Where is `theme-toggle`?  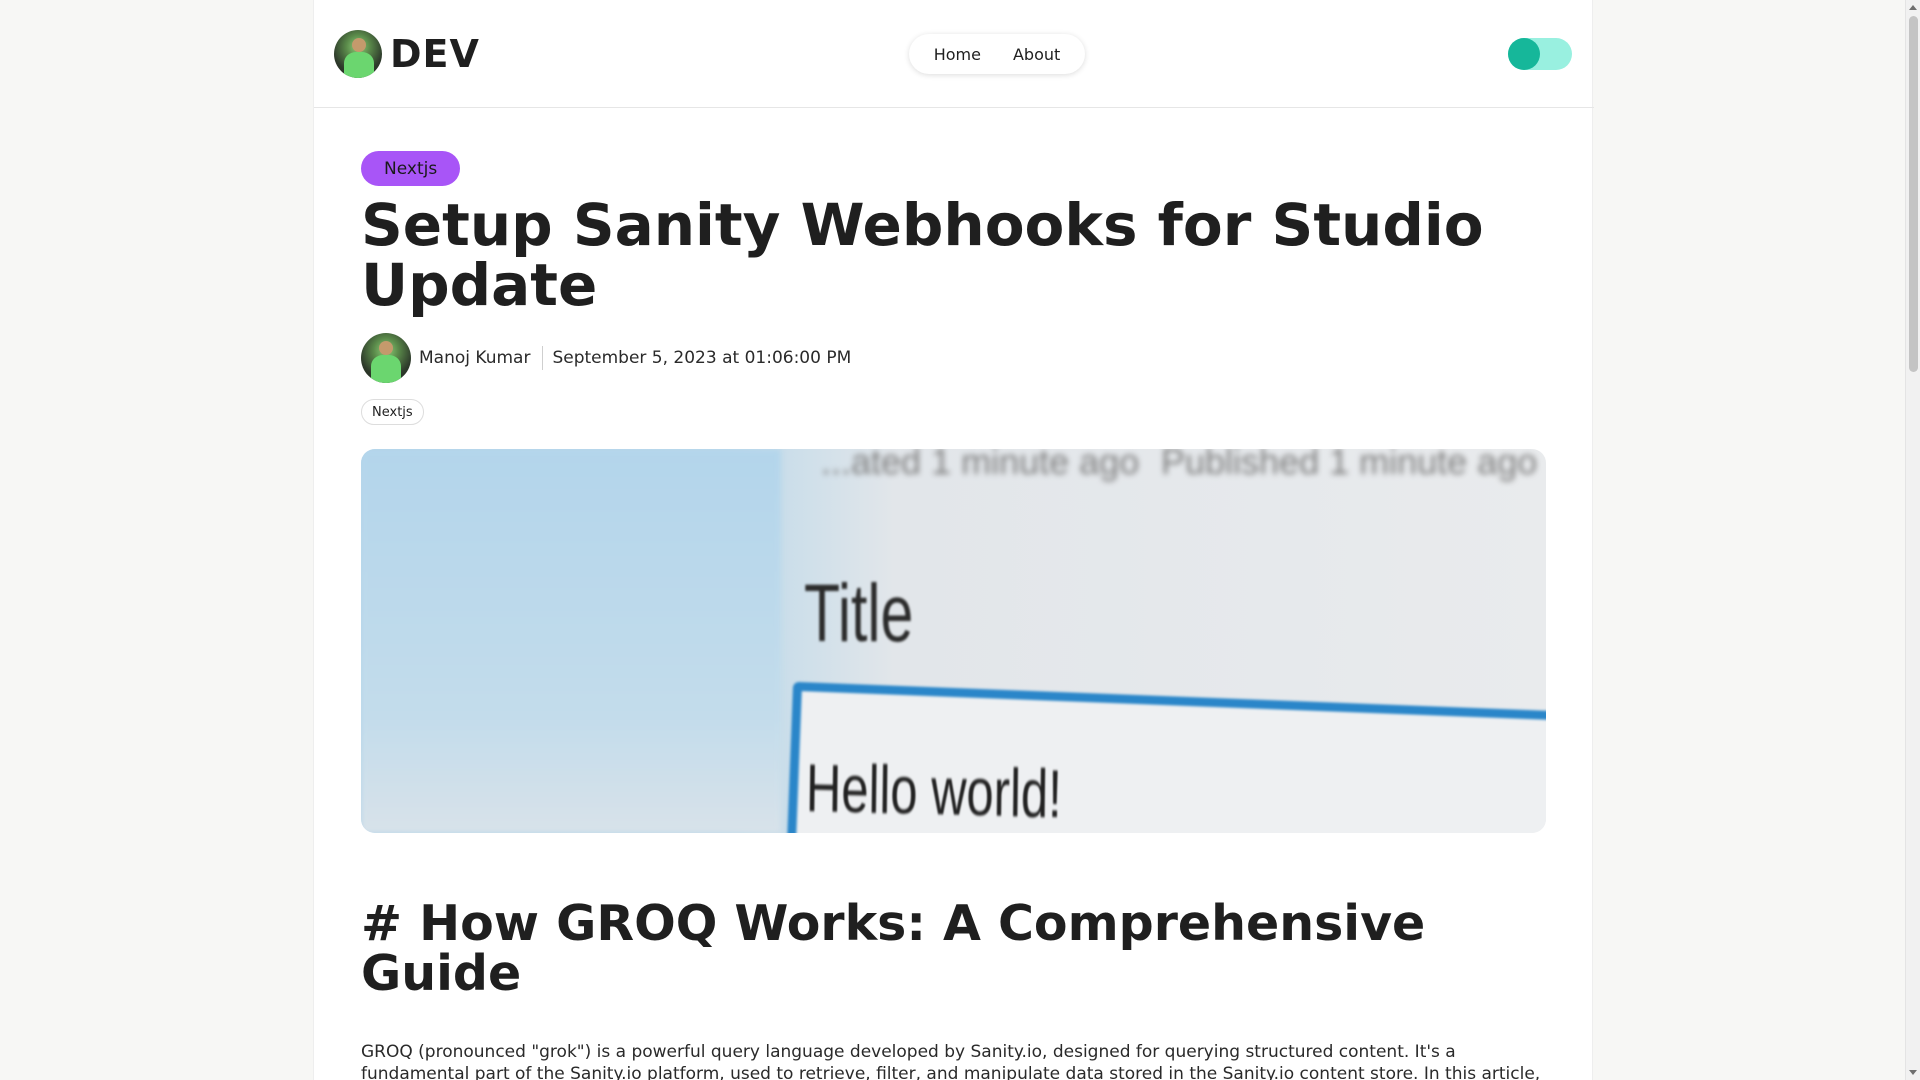 theme-toggle is located at coordinates (1540, 54).